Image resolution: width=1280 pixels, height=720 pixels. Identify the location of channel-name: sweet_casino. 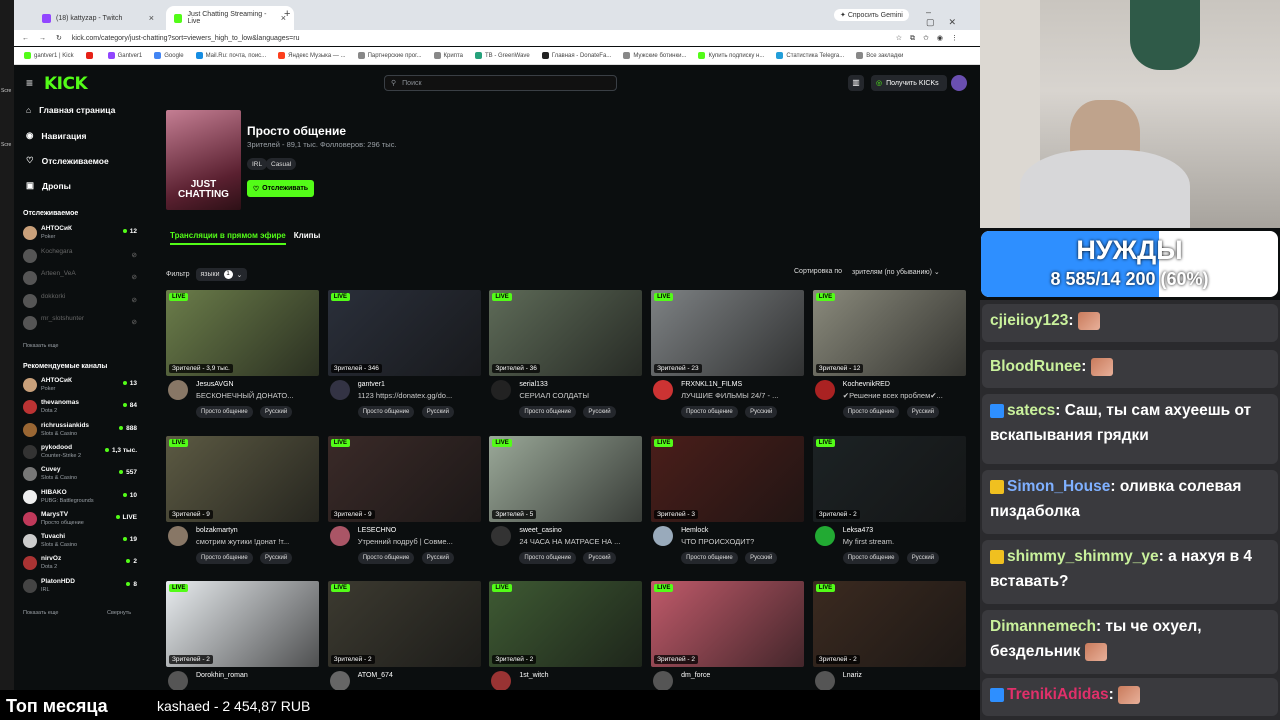
(540, 530).